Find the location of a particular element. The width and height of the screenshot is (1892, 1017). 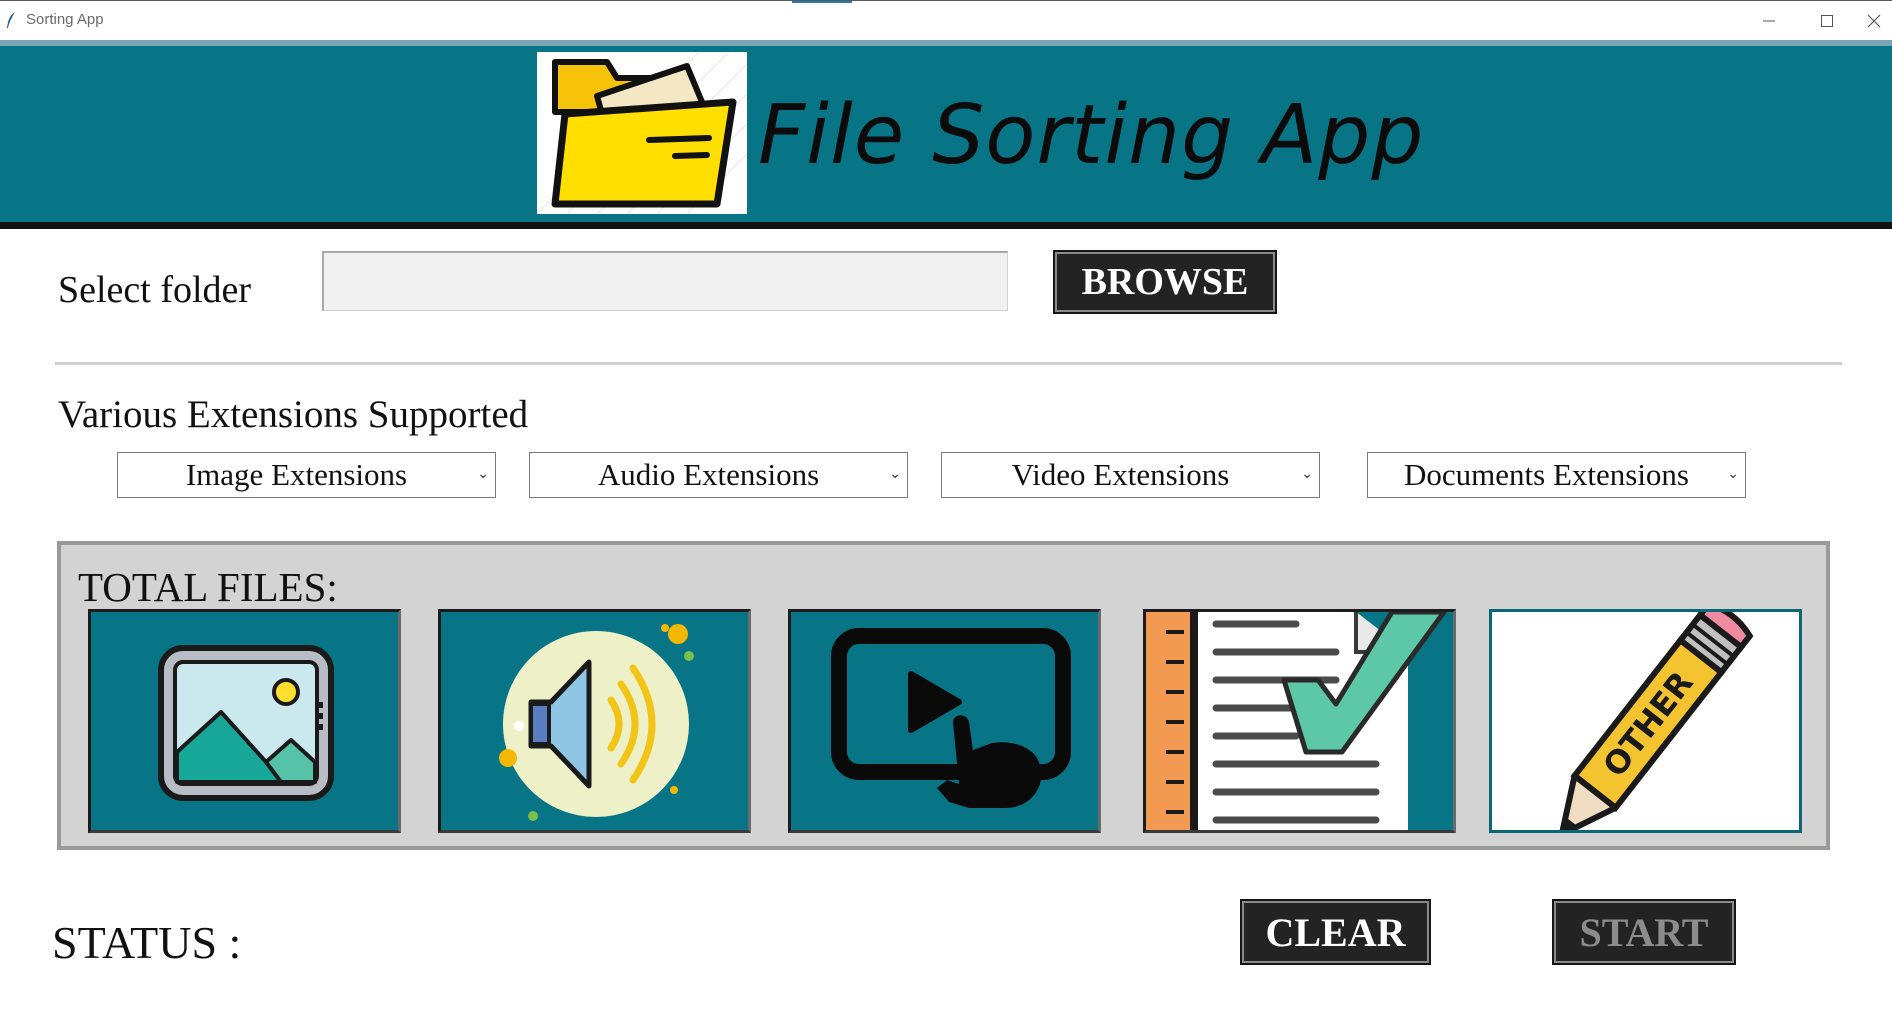

image-icon is located at coordinates (246, 723).